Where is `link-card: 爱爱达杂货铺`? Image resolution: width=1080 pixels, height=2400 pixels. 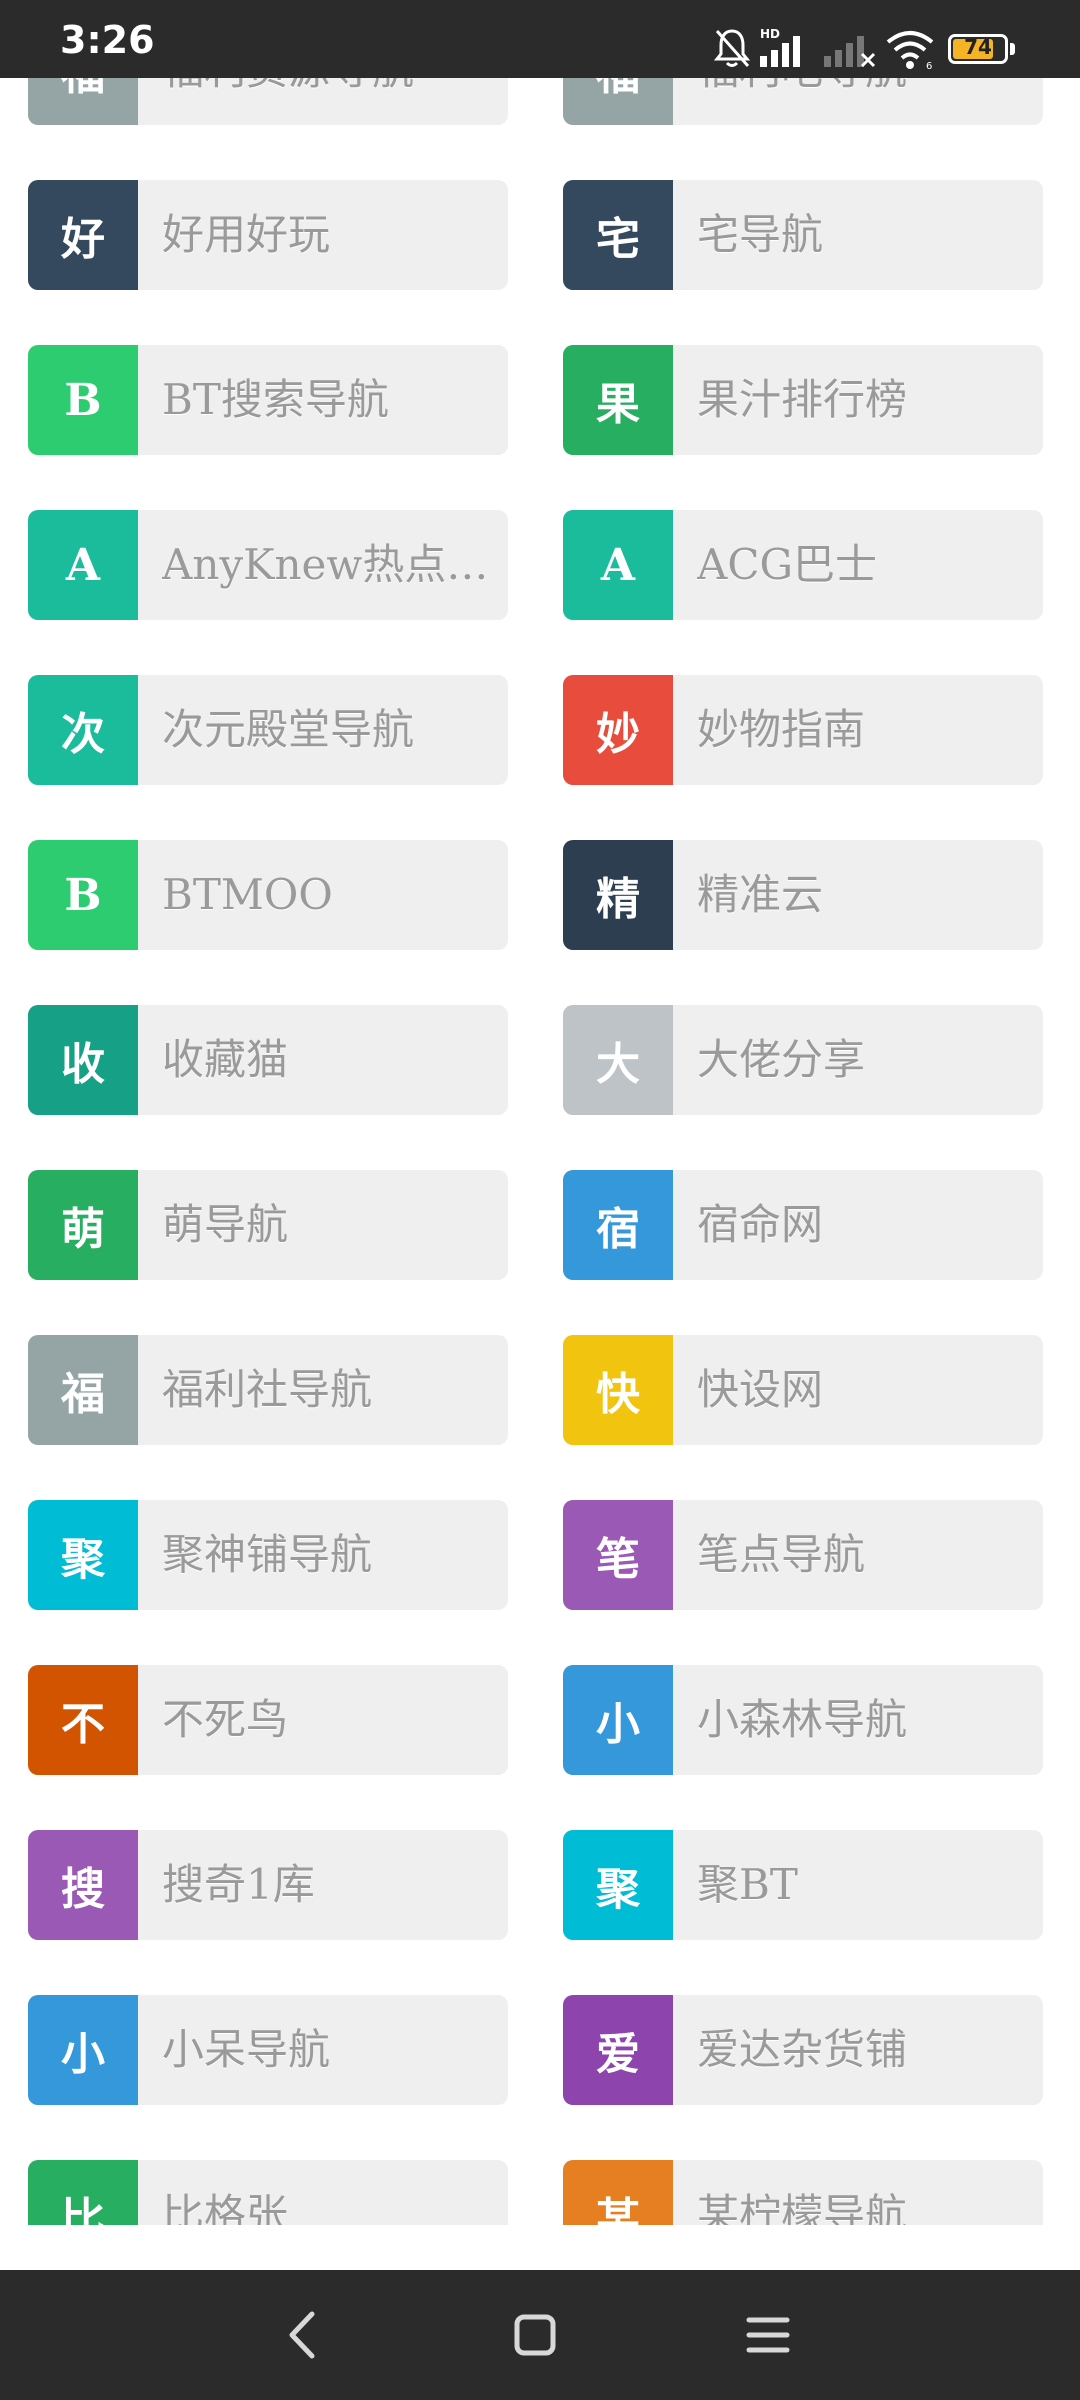 link-card: 爱爱达杂货铺 is located at coordinates (803, 2050).